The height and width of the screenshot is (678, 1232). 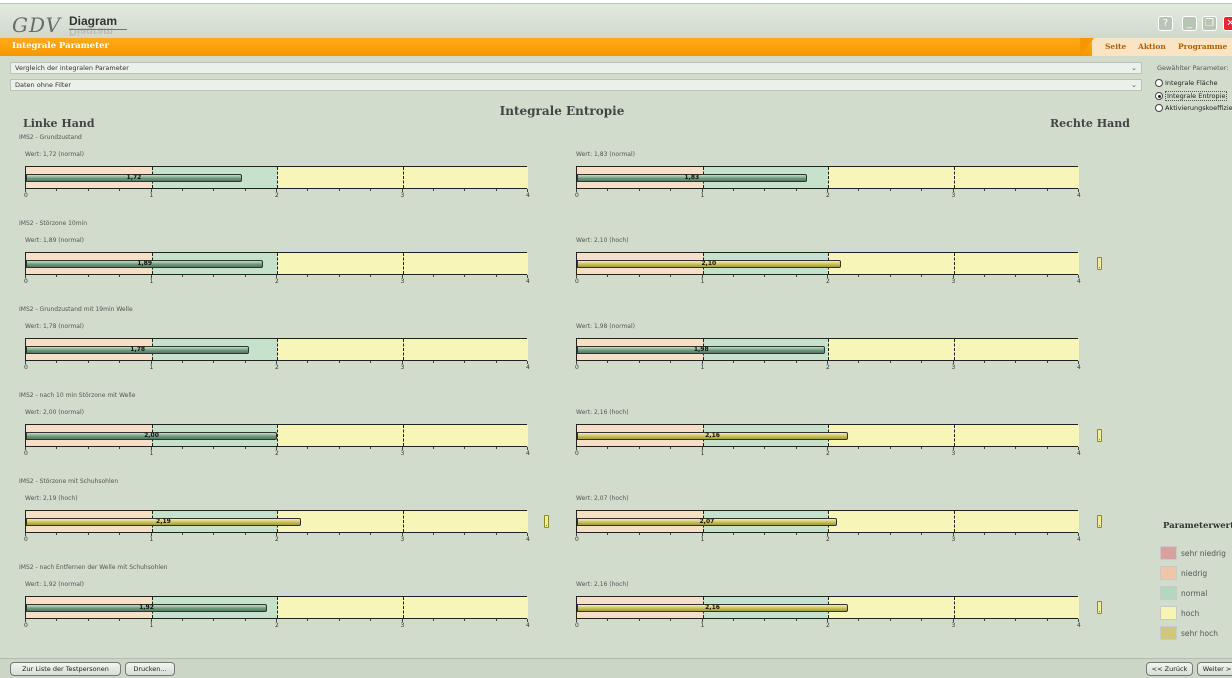 What do you see at coordinates (77, 395) in the screenshot?
I see `row-title: IMS2 - nach 10 min Störzone mit Welle` at bounding box center [77, 395].